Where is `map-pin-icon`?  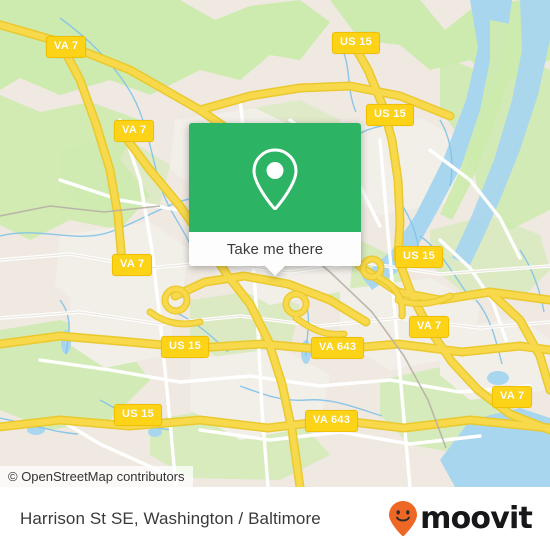 map-pin-icon is located at coordinates (275, 178).